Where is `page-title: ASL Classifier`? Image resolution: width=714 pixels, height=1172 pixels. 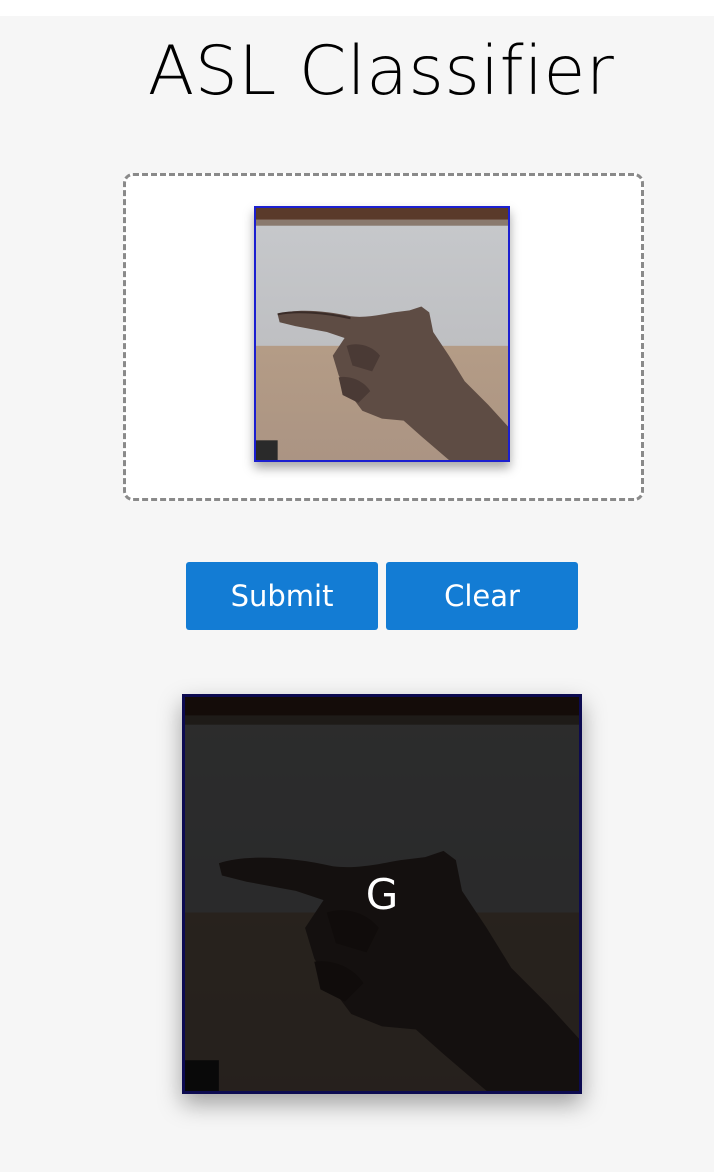
page-title: ASL Classifier is located at coordinates (381, 71).